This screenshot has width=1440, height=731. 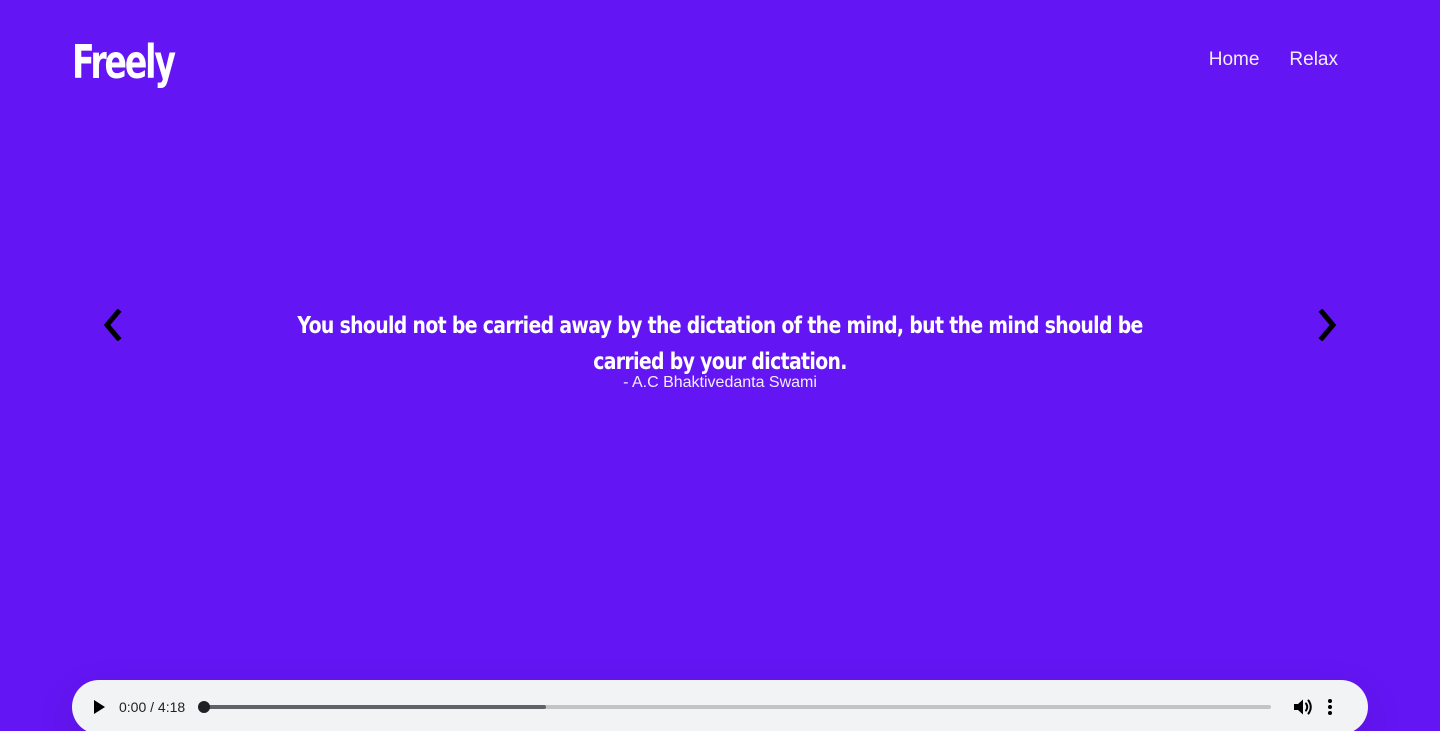 What do you see at coordinates (735, 707) in the screenshot?
I see `seek-bar` at bounding box center [735, 707].